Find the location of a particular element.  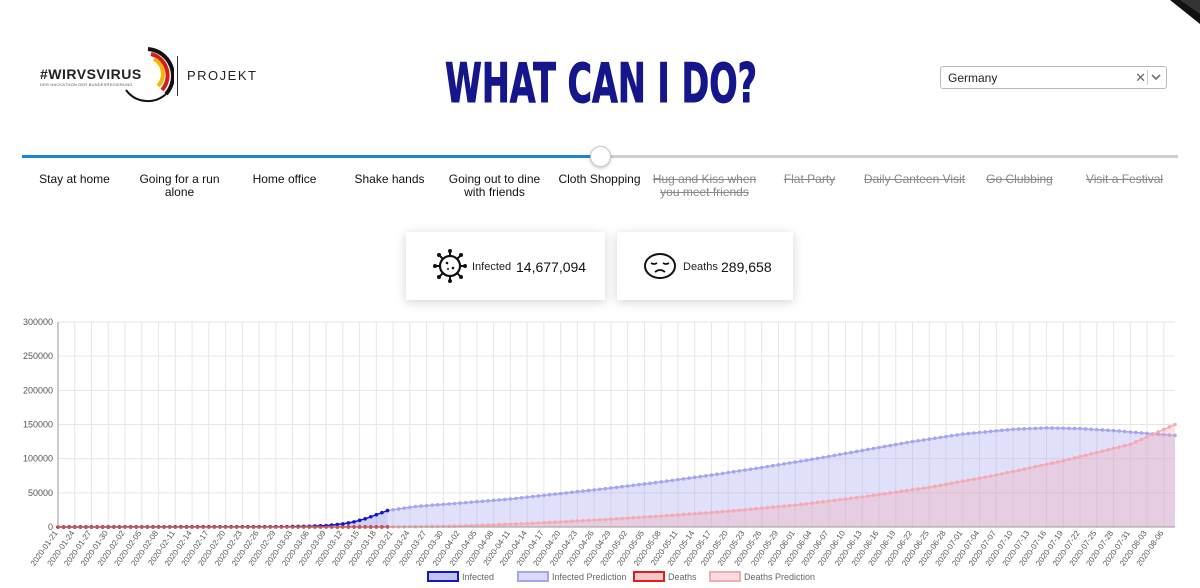

legend-item: Deaths Prediction is located at coordinates (762, 576).